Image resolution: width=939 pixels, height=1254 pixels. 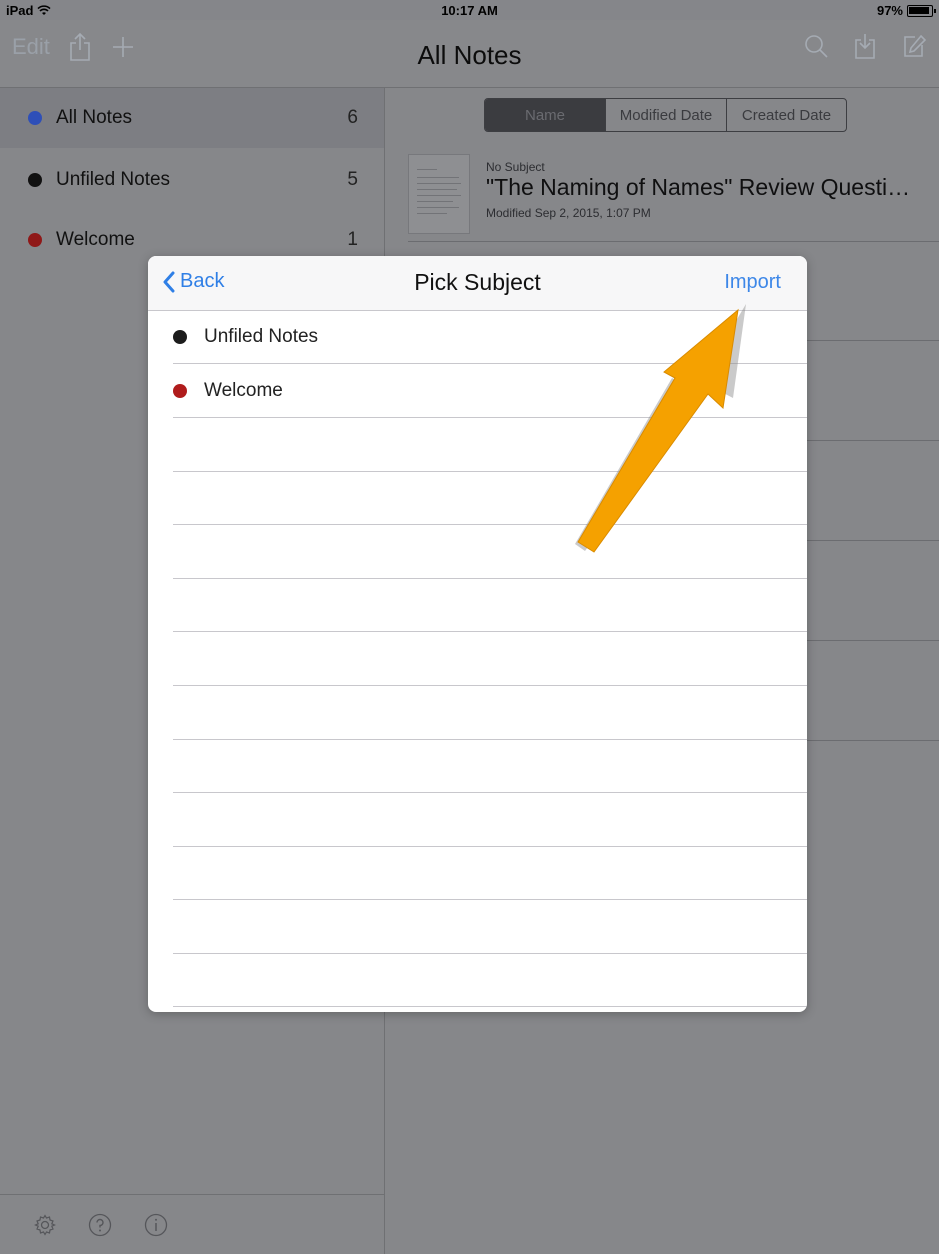 What do you see at coordinates (100, 1225) in the screenshot?
I see `help-icon` at bounding box center [100, 1225].